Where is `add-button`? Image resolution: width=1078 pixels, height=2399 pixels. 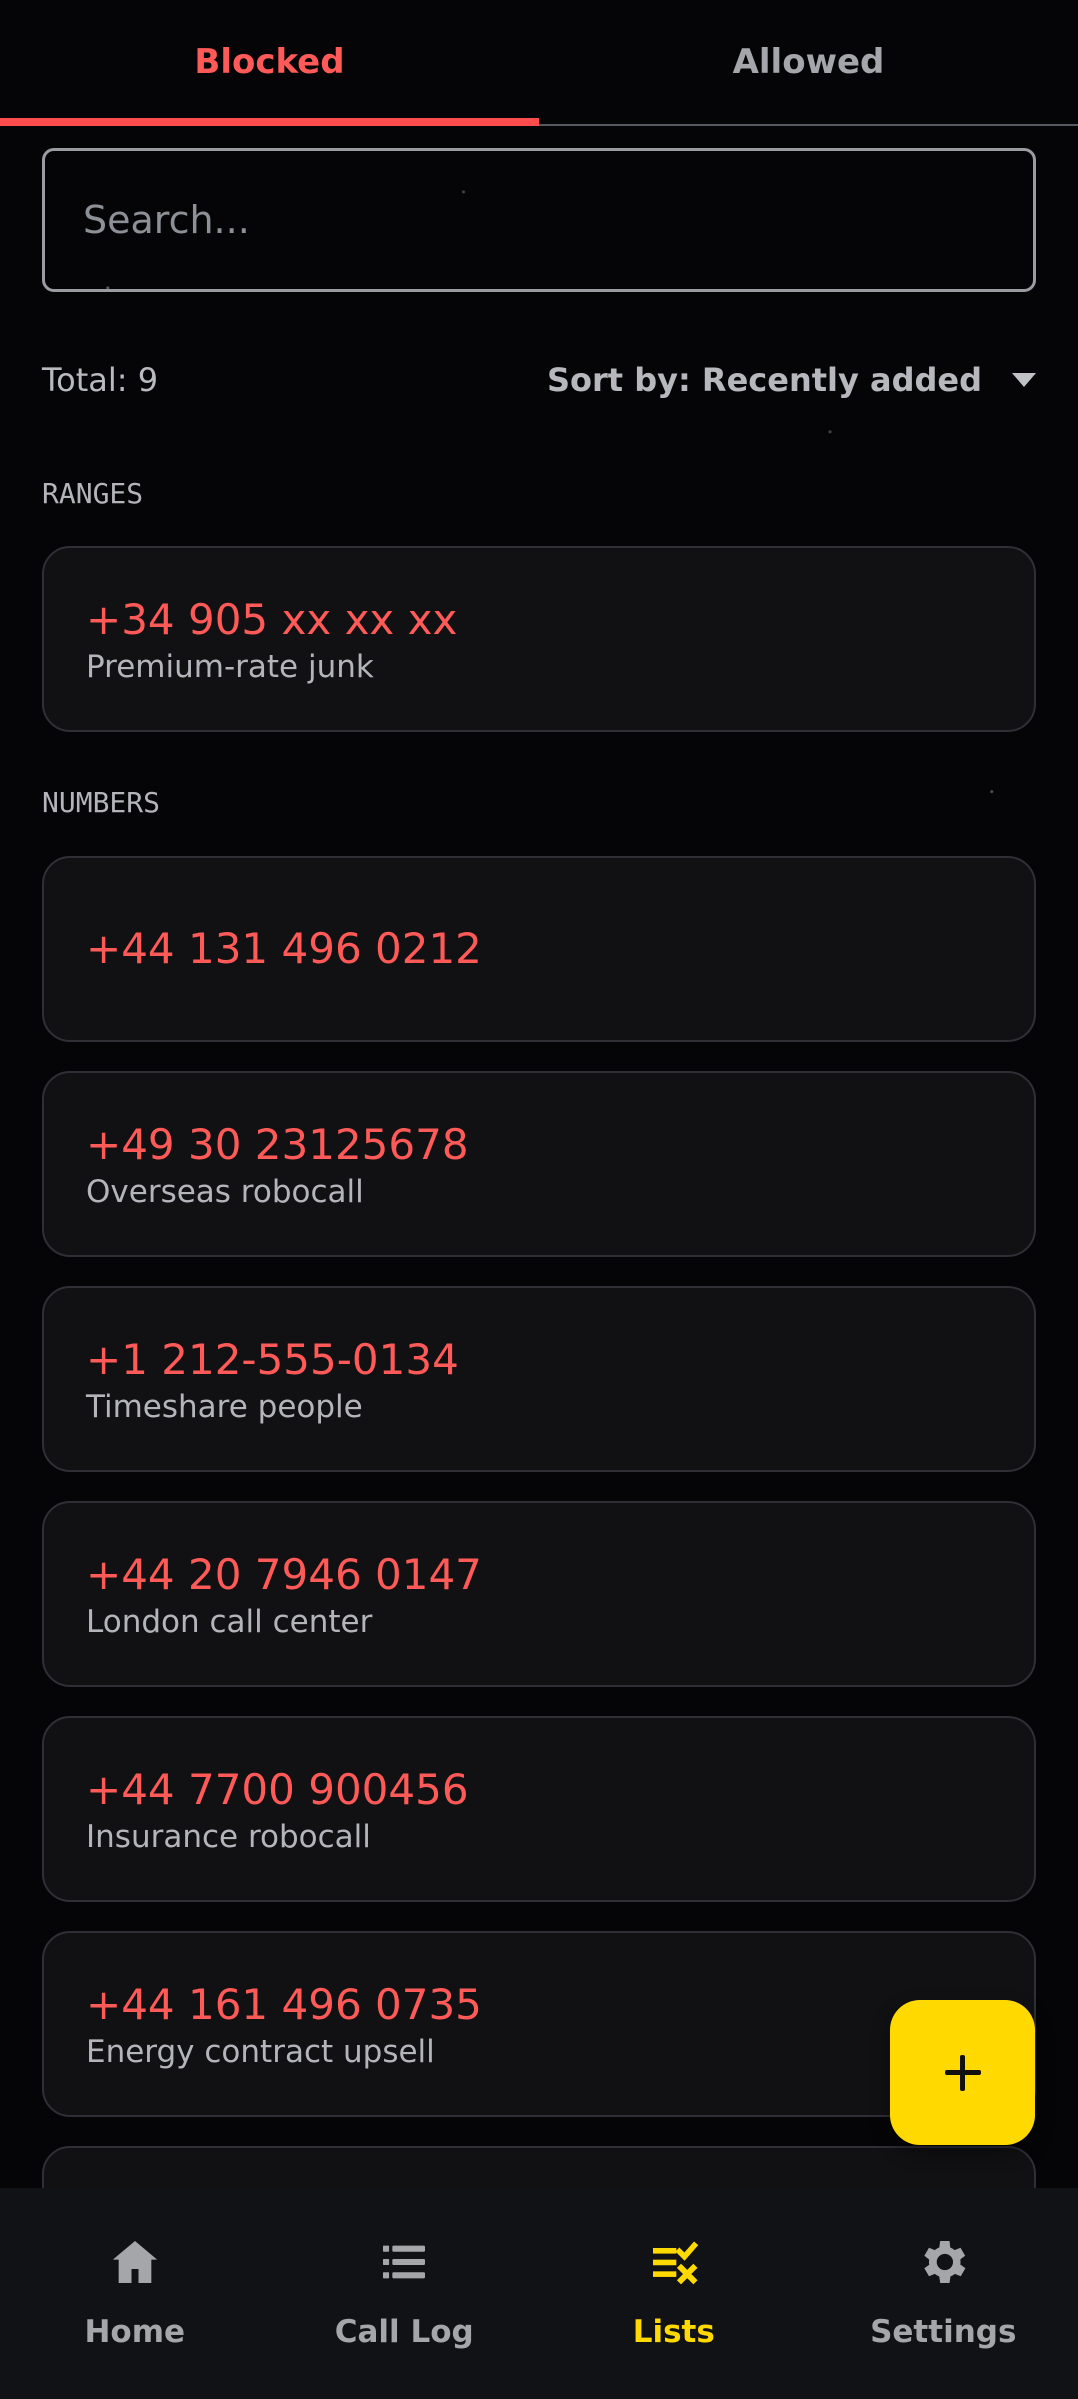 add-button is located at coordinates (962, 2072).